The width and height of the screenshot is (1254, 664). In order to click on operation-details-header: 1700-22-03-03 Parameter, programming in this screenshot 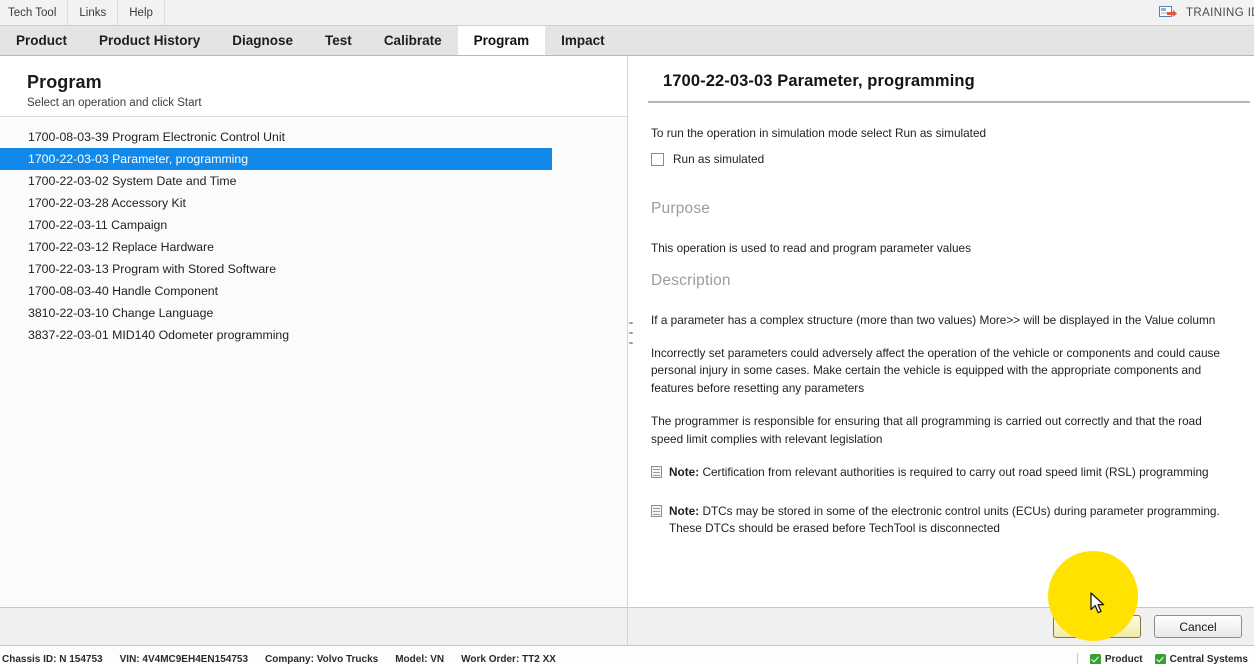, I will do `click(949, 79)`.